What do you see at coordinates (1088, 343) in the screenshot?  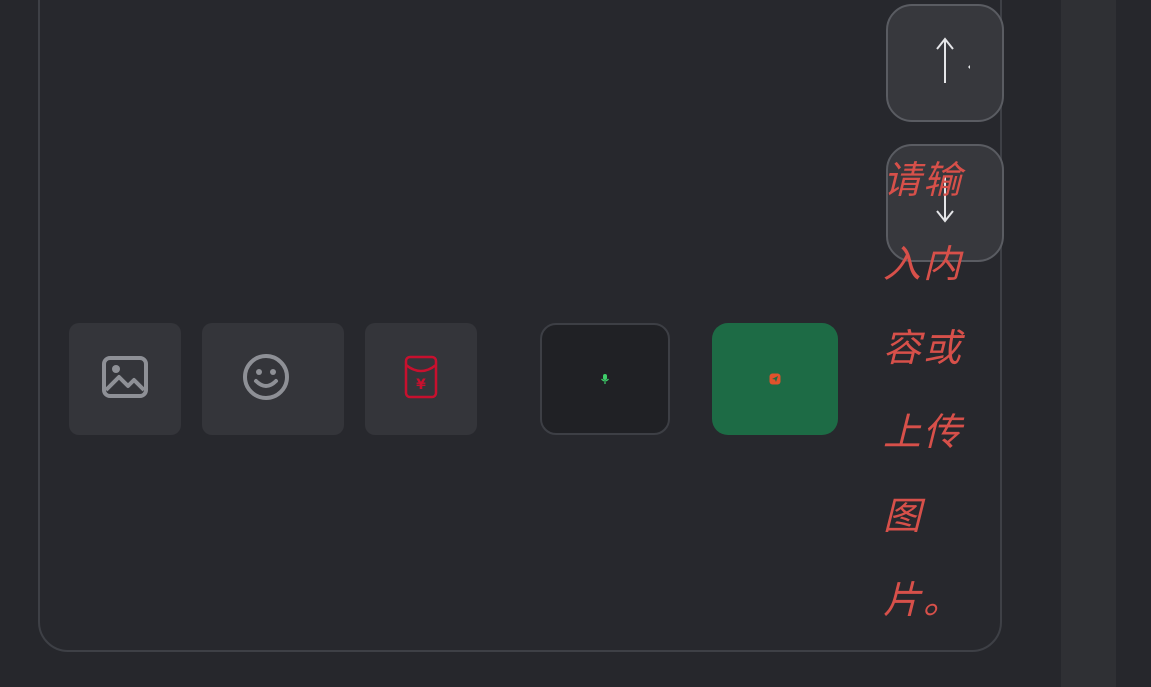 I see `page-scrollbar` at bounding box center [1088, 343].